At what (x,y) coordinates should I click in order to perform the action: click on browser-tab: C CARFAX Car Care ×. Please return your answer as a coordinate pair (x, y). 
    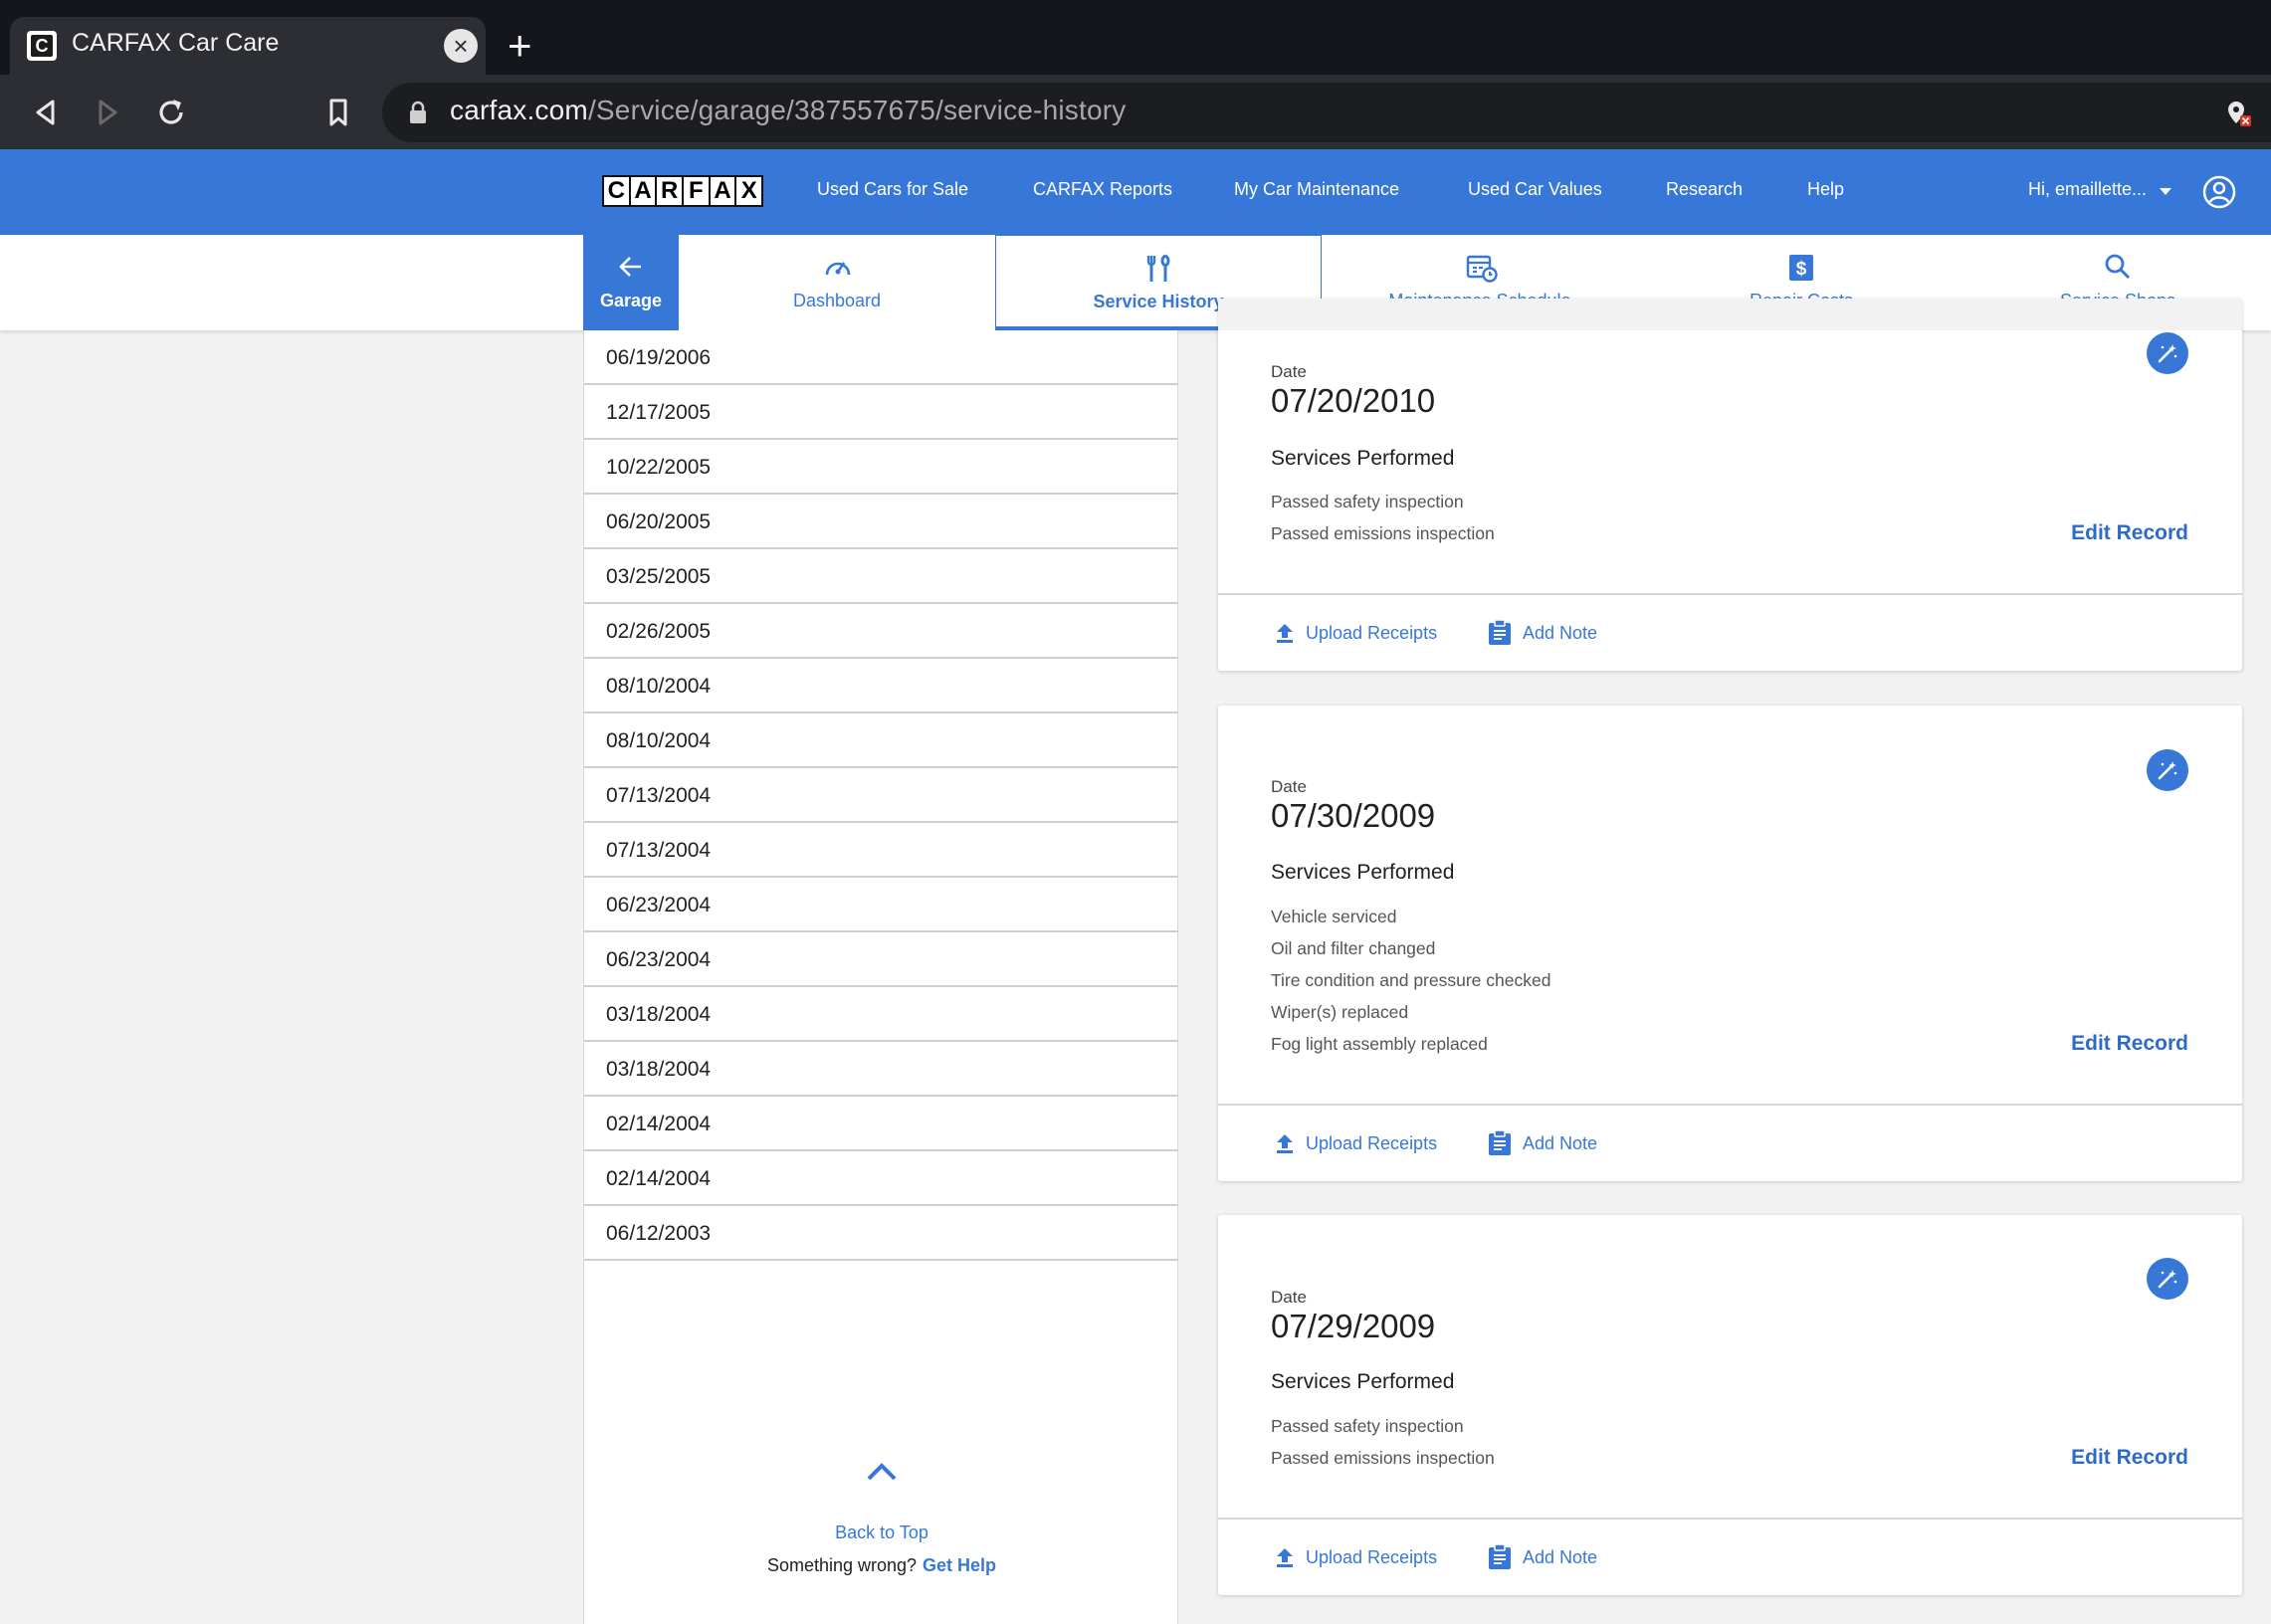
    Looking at the image, I should click on (248, 46).